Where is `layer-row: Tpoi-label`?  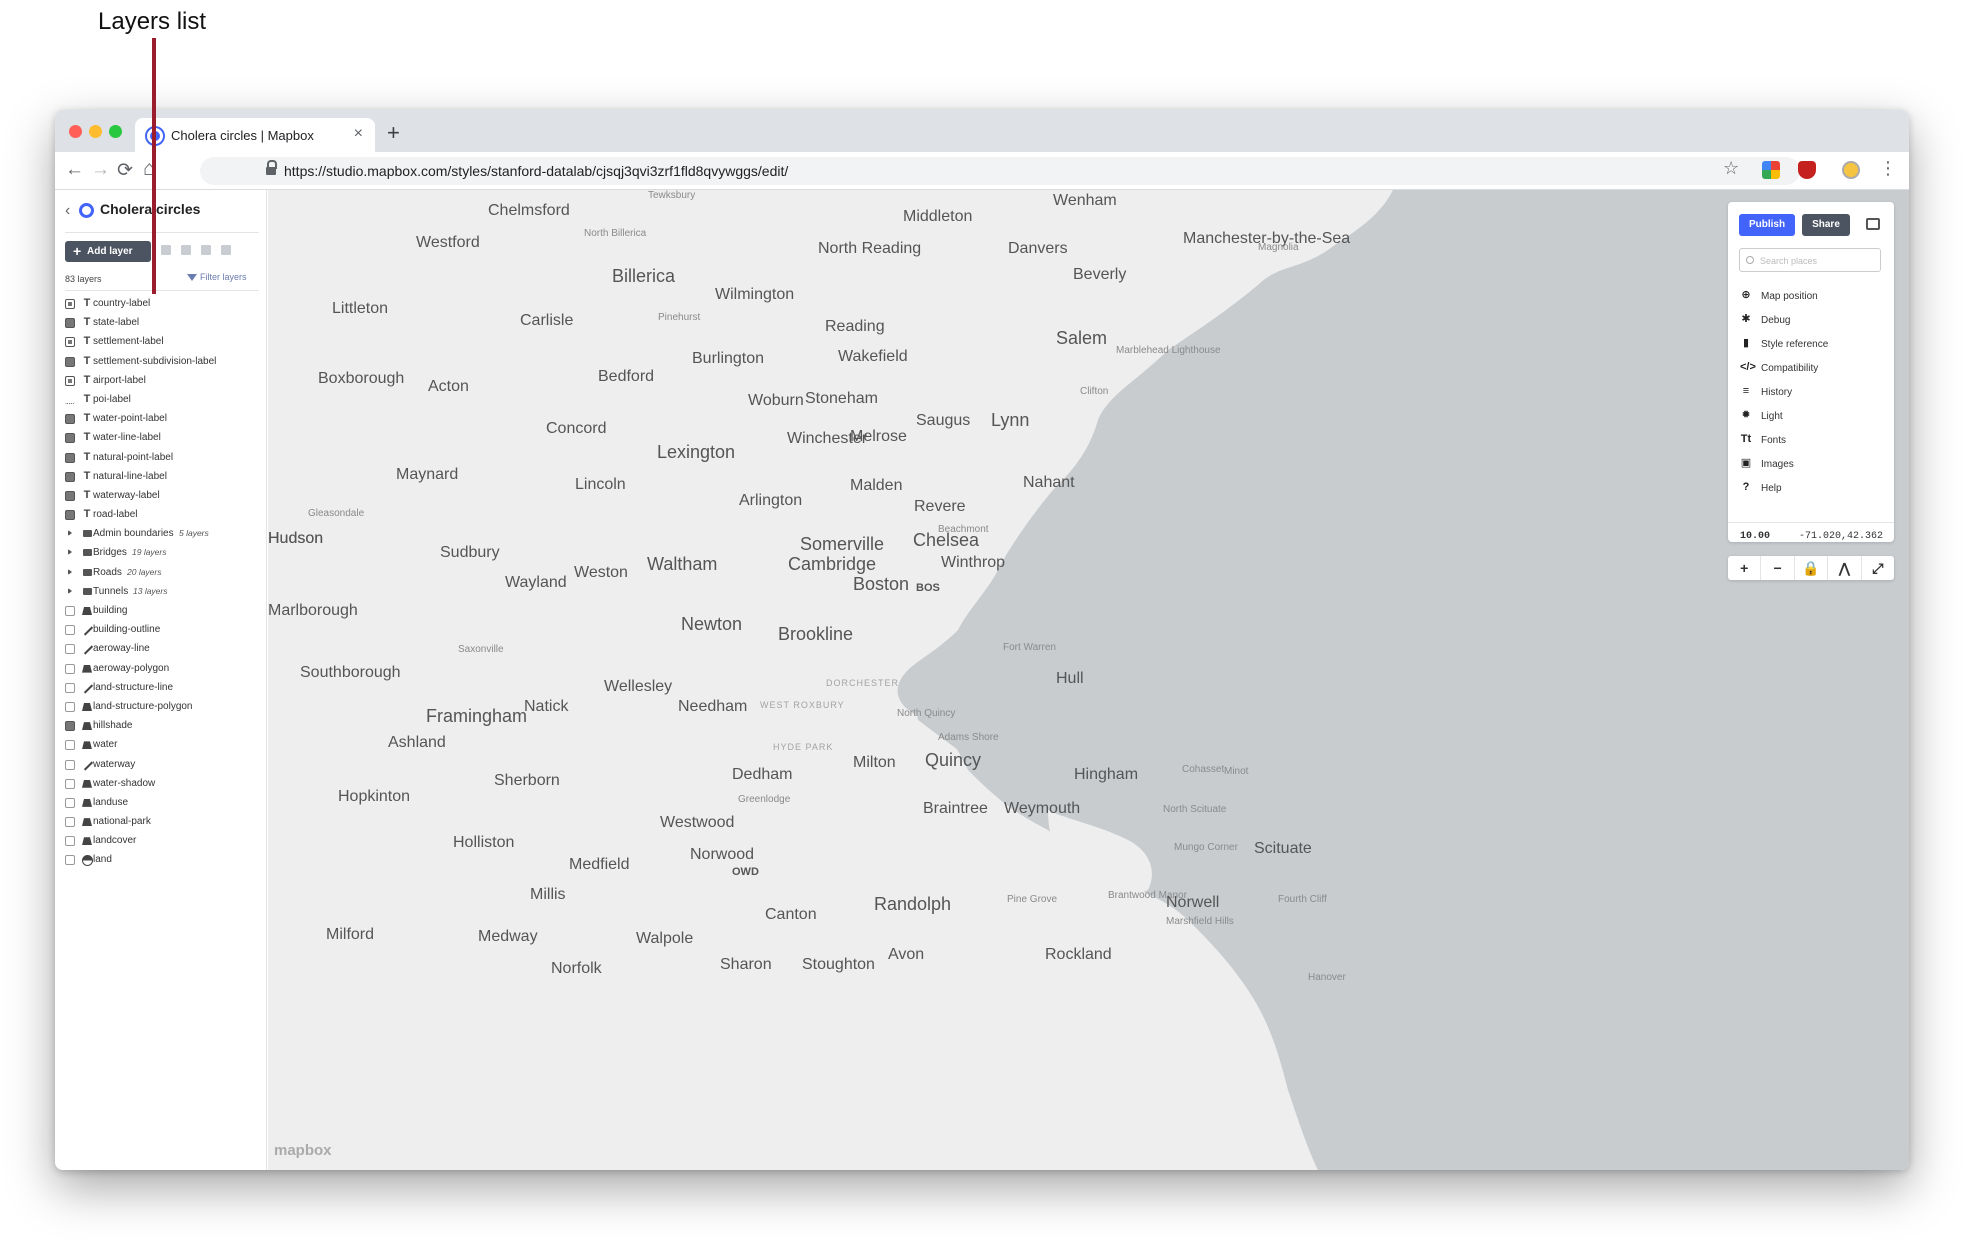
layer-row: Tpoi-label is located at coordinates (162, 399).